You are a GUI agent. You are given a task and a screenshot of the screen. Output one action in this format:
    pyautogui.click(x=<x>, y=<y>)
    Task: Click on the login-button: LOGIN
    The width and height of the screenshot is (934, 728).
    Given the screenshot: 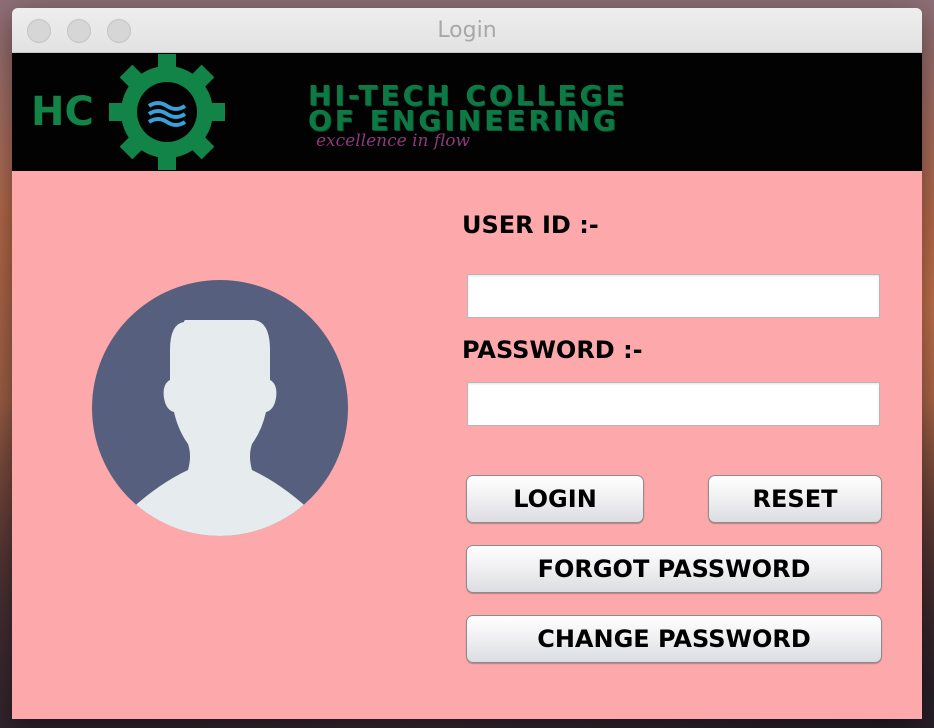 What is the action you would take?
    pyautogui.click(x=555, y=499)
    